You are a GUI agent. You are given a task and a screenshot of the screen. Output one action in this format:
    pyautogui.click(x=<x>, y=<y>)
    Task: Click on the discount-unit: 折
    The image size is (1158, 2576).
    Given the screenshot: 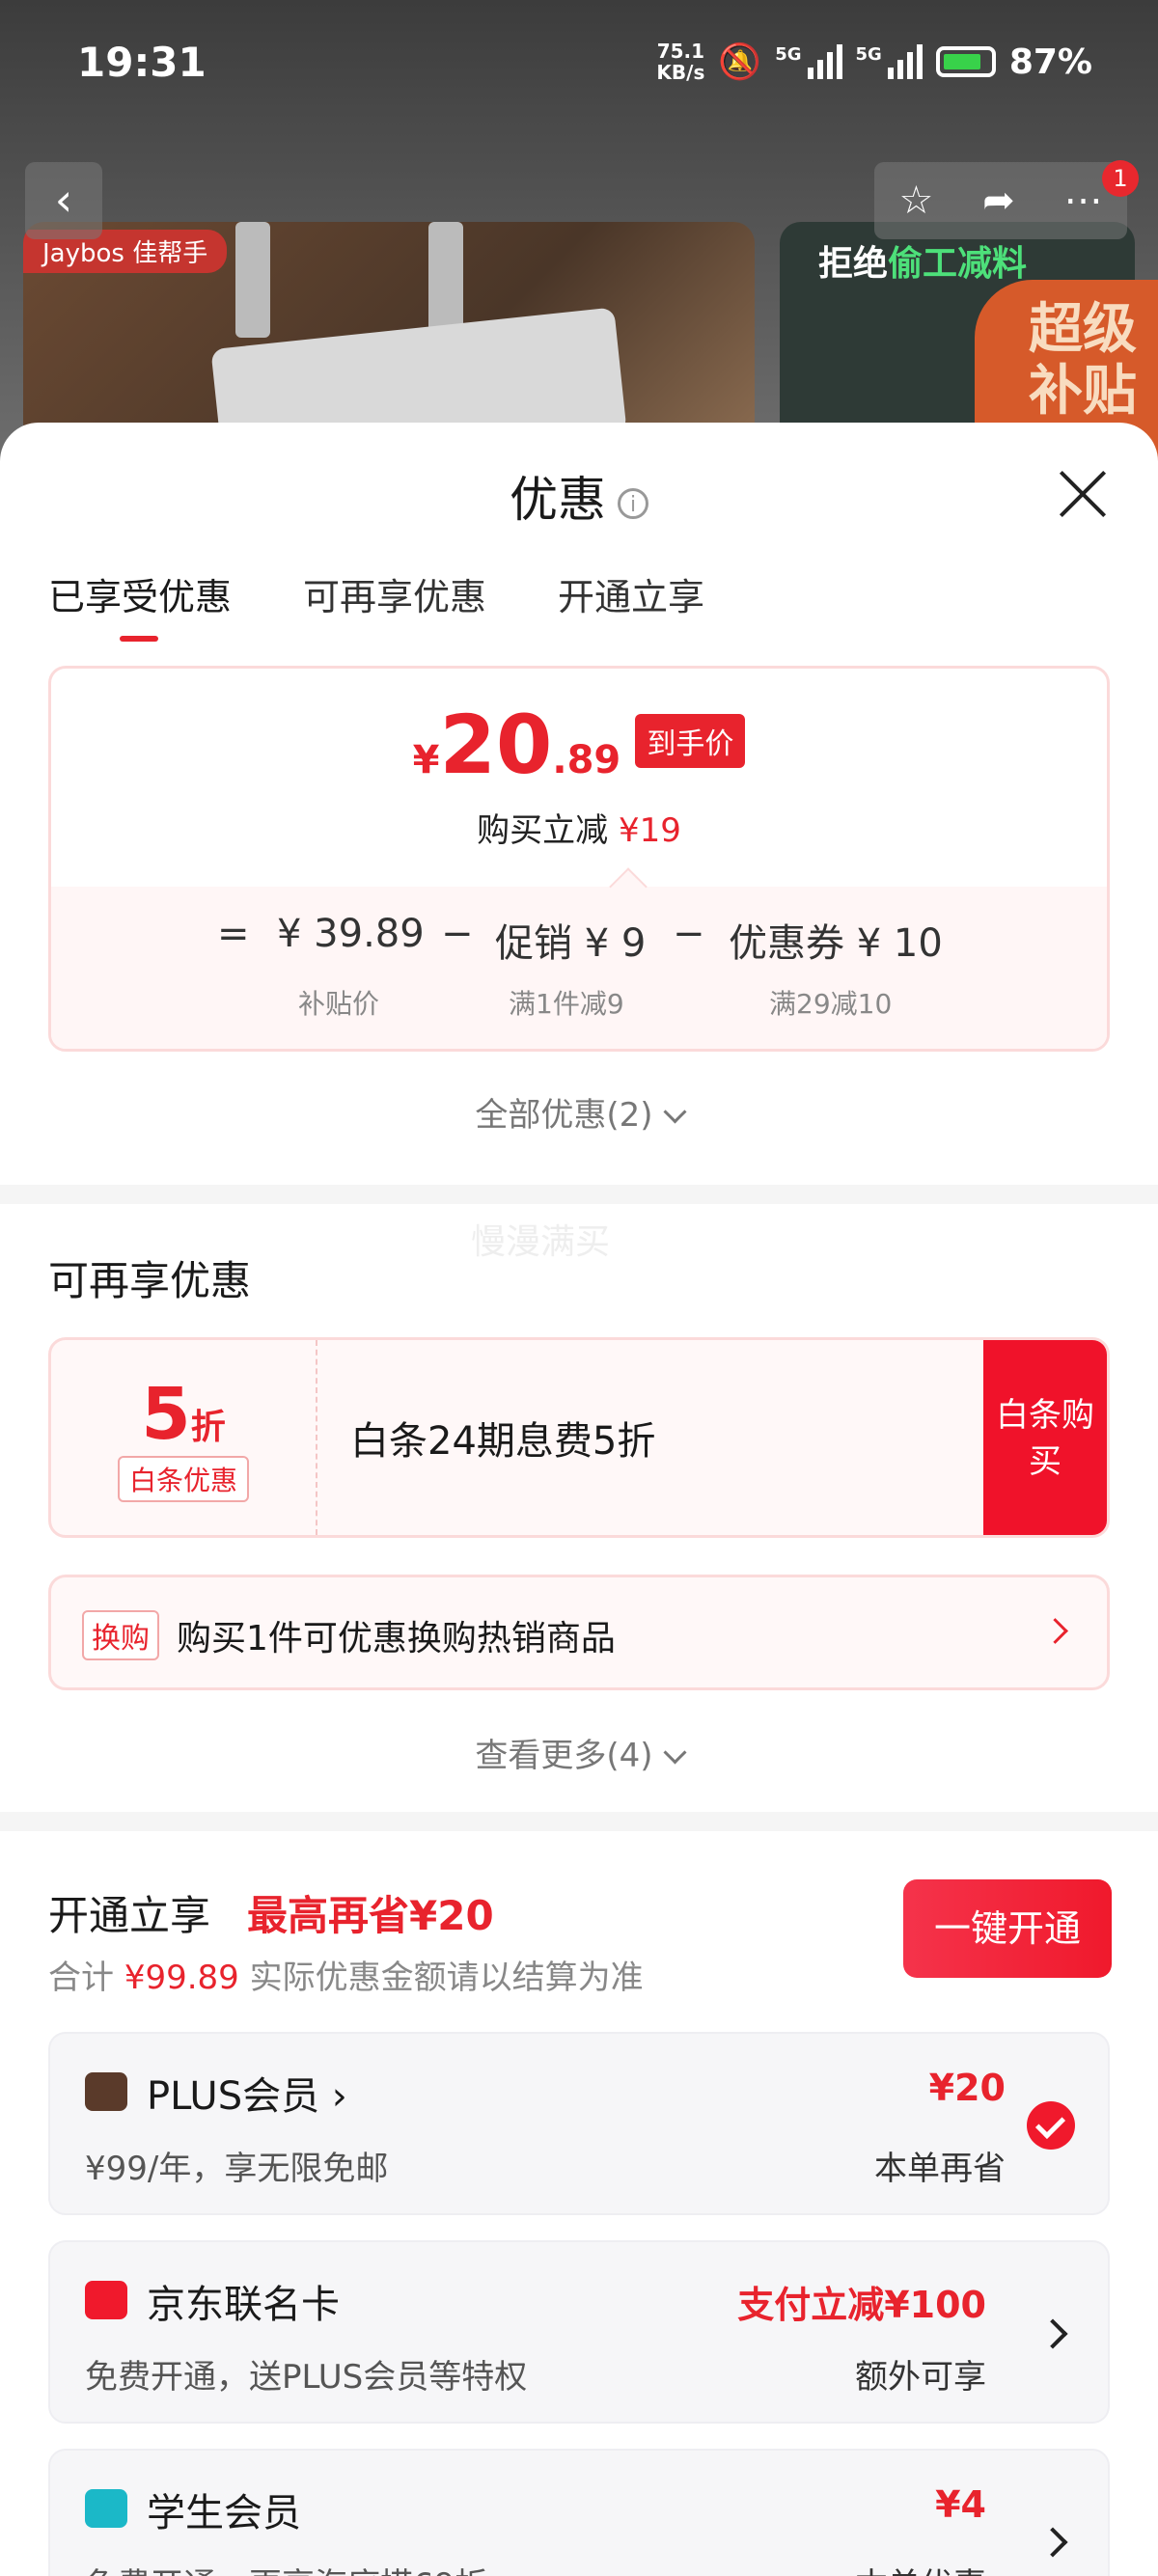 What is the action you would take?
    pyautogui.click(x=208, y=1428)
    